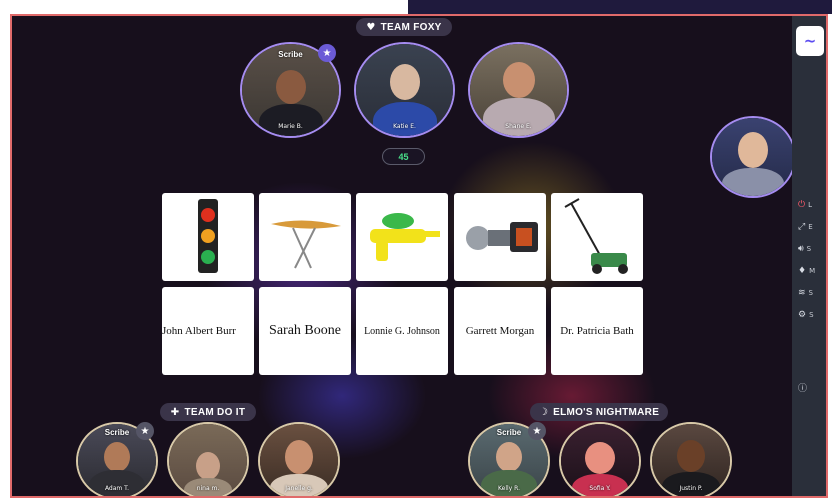 This screenshot has width=832, height=498. I want to click on card-gas-mask, so click(500, 237).